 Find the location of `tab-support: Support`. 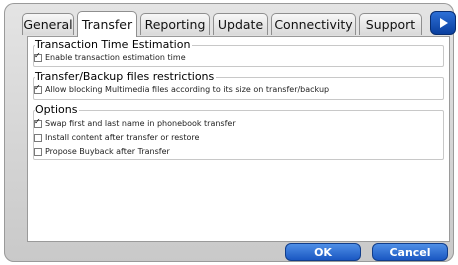

tab-support: Support is located at coordinates (390, 24).